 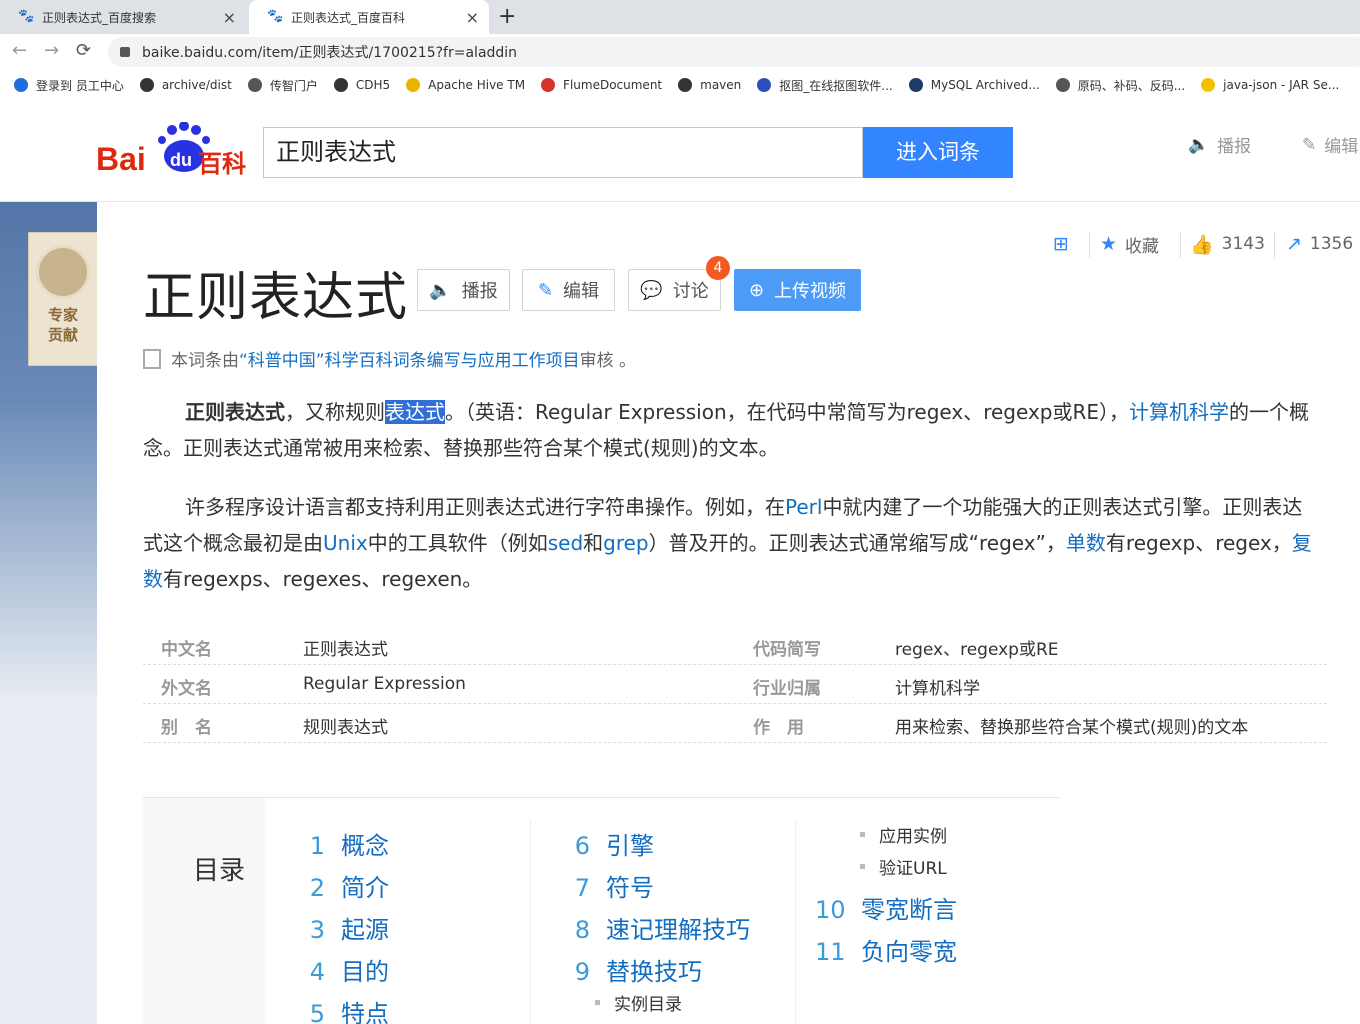 I want to click on discuss-label: 讨论, so click(x=690, y=291).